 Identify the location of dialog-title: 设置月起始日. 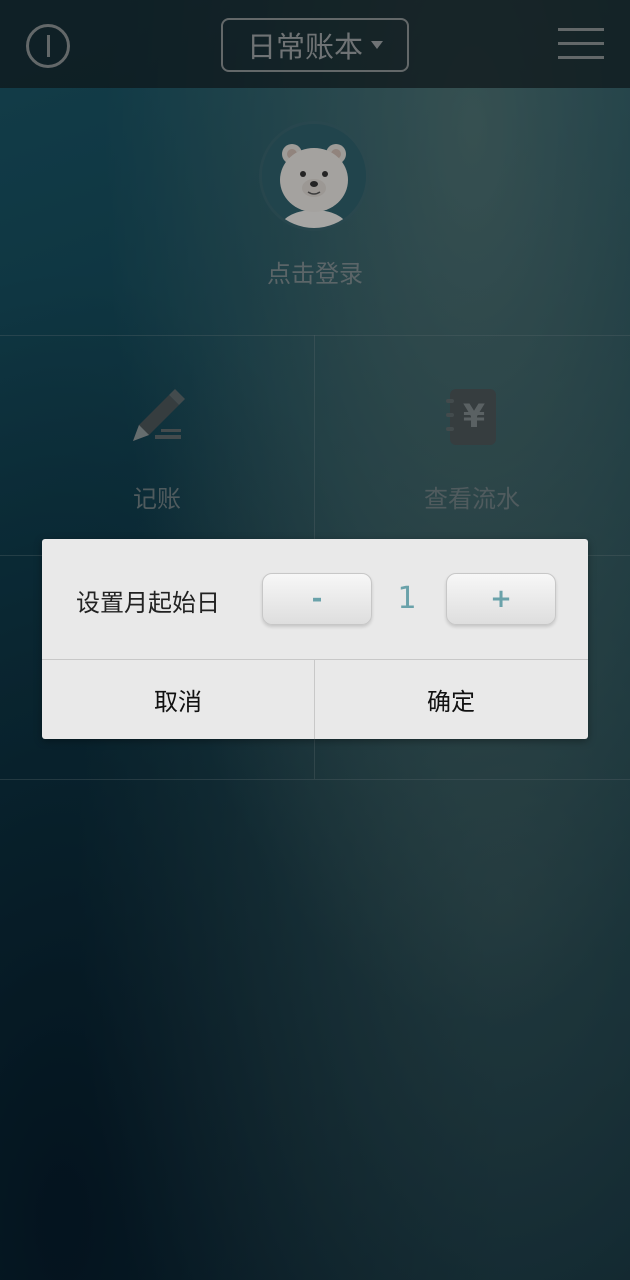
(148, 603).